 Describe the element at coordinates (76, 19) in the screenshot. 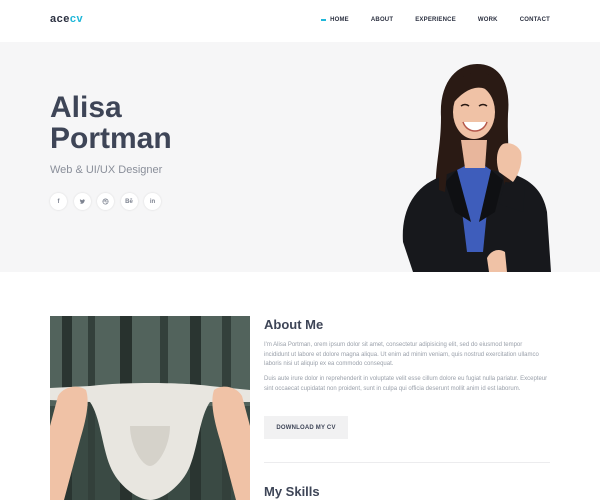

I see `logo-accent: cv` at that location.